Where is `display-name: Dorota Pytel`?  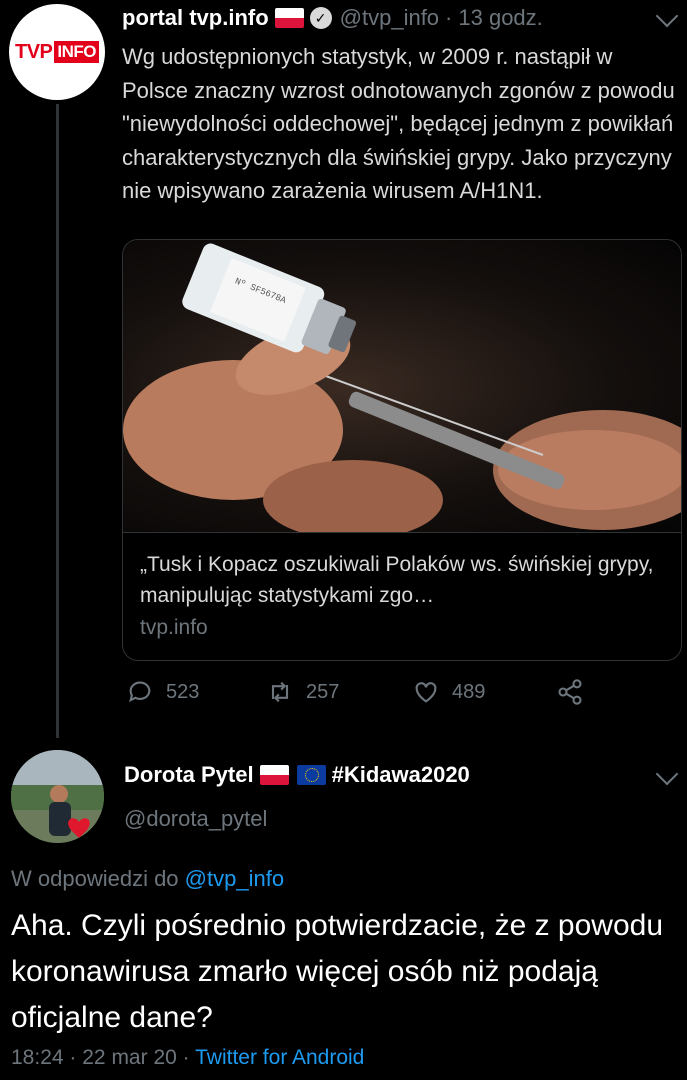
display-name: Dorota Pytel is located at coordinates (189, 775).